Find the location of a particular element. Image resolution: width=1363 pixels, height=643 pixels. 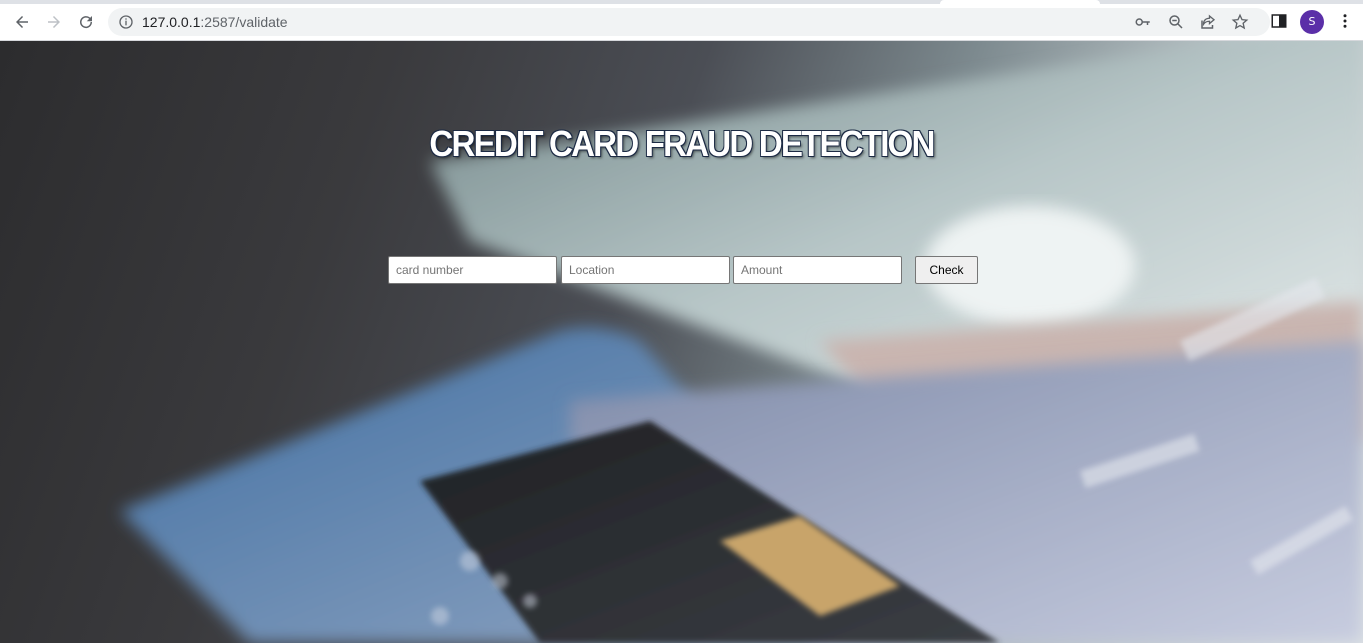

menu-icon is located at coordinates (1345, 21).